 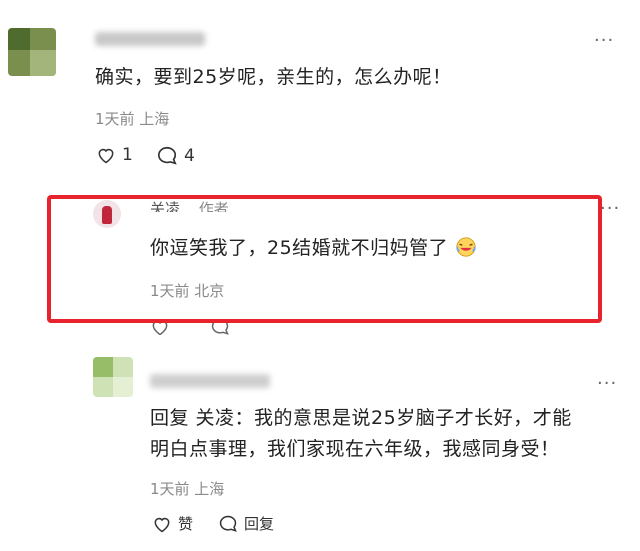 I want to click on reply-actions, so click(x=220, y=329).